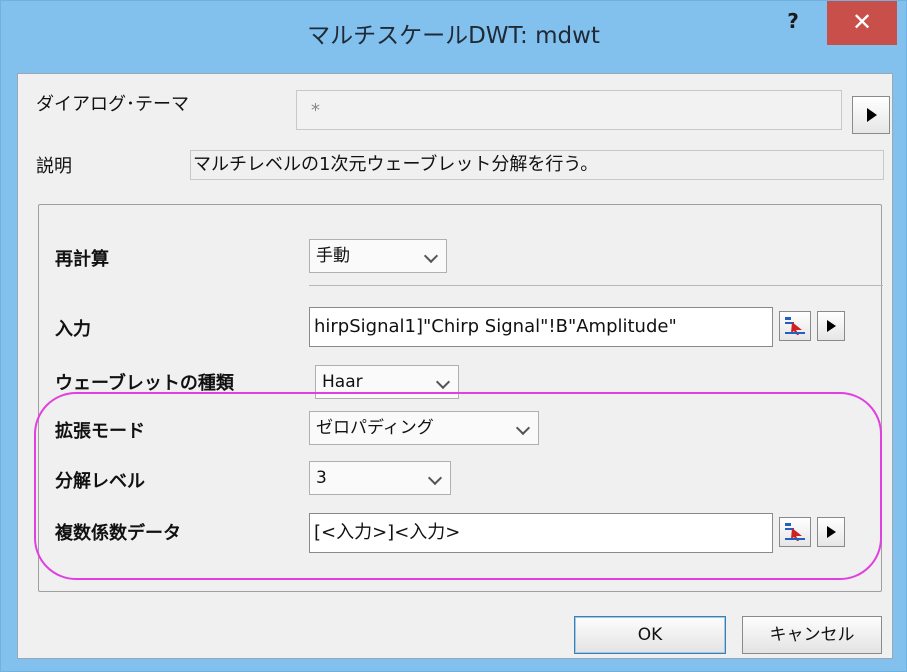  Describe the element at coordinates (375, 428) in the screenshot. I see `extension-mode-value: ゼロパディング` at that location.